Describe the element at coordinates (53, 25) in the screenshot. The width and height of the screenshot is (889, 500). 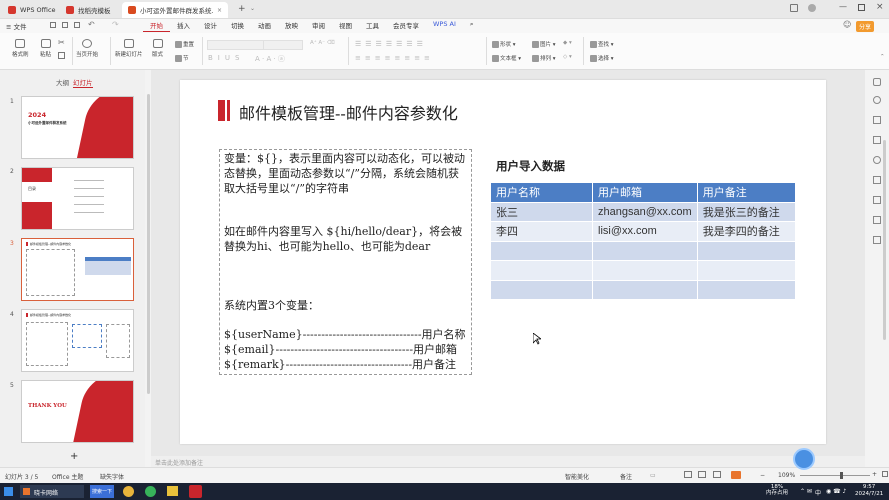
I see `save-icon` at that location.